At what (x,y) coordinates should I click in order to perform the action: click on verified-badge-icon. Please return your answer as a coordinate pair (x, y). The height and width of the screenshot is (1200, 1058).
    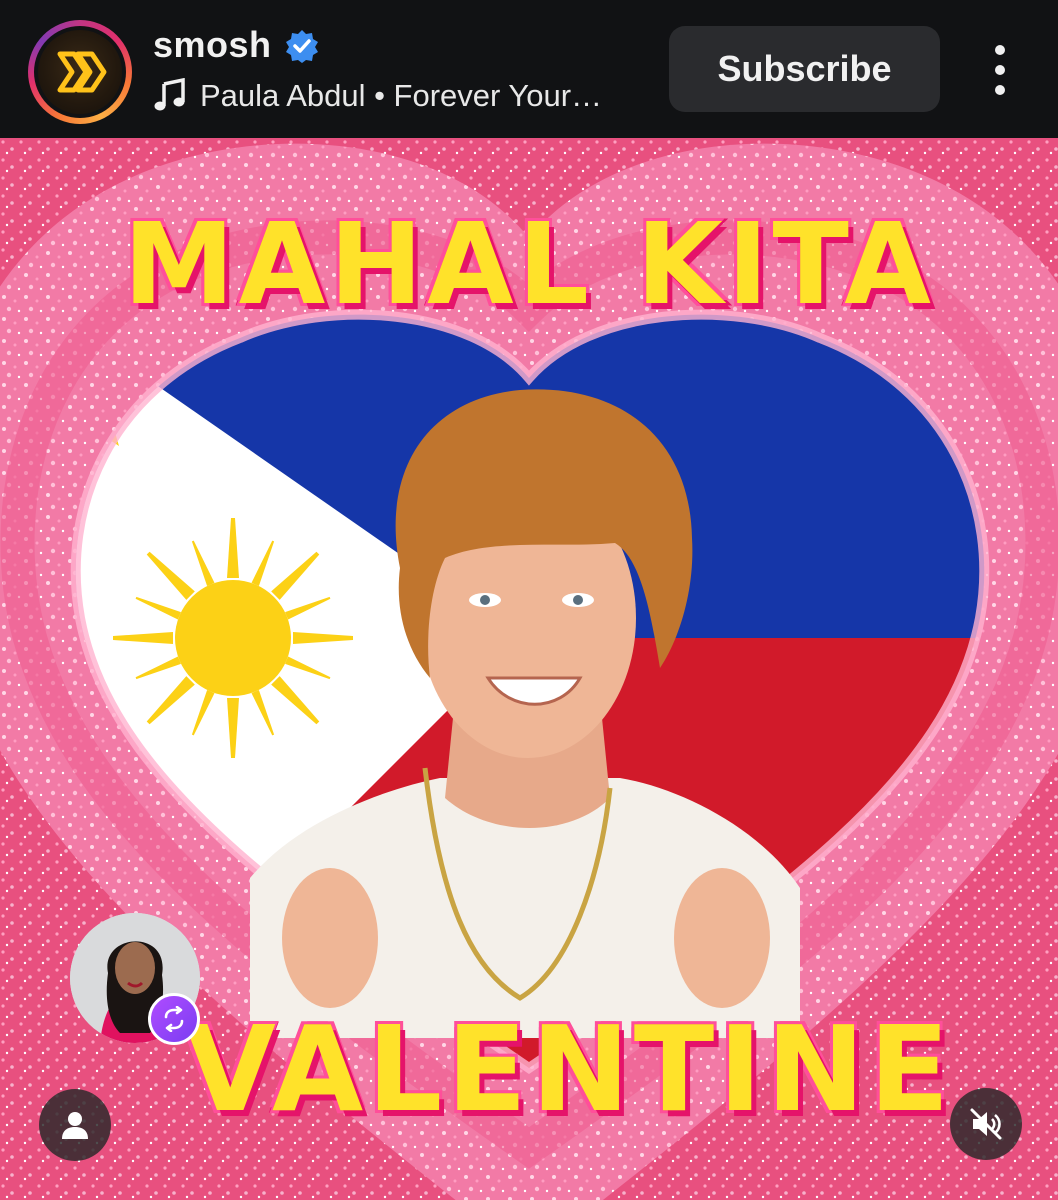
    Looking at the image, I should click on (302, 46).